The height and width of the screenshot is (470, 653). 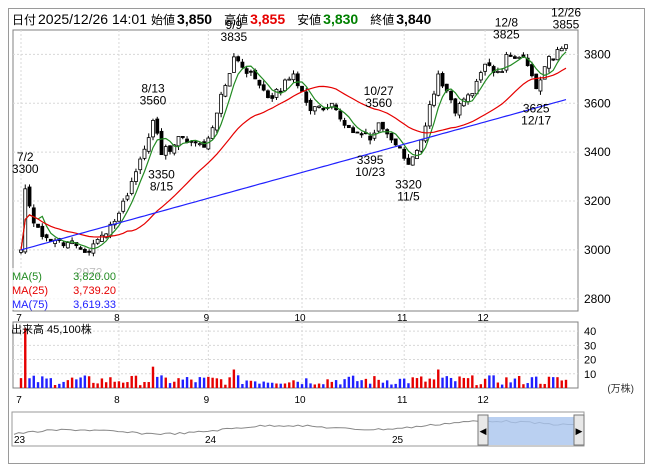 I want to click on month-tick-label: 10, so click(x=300, y=400).